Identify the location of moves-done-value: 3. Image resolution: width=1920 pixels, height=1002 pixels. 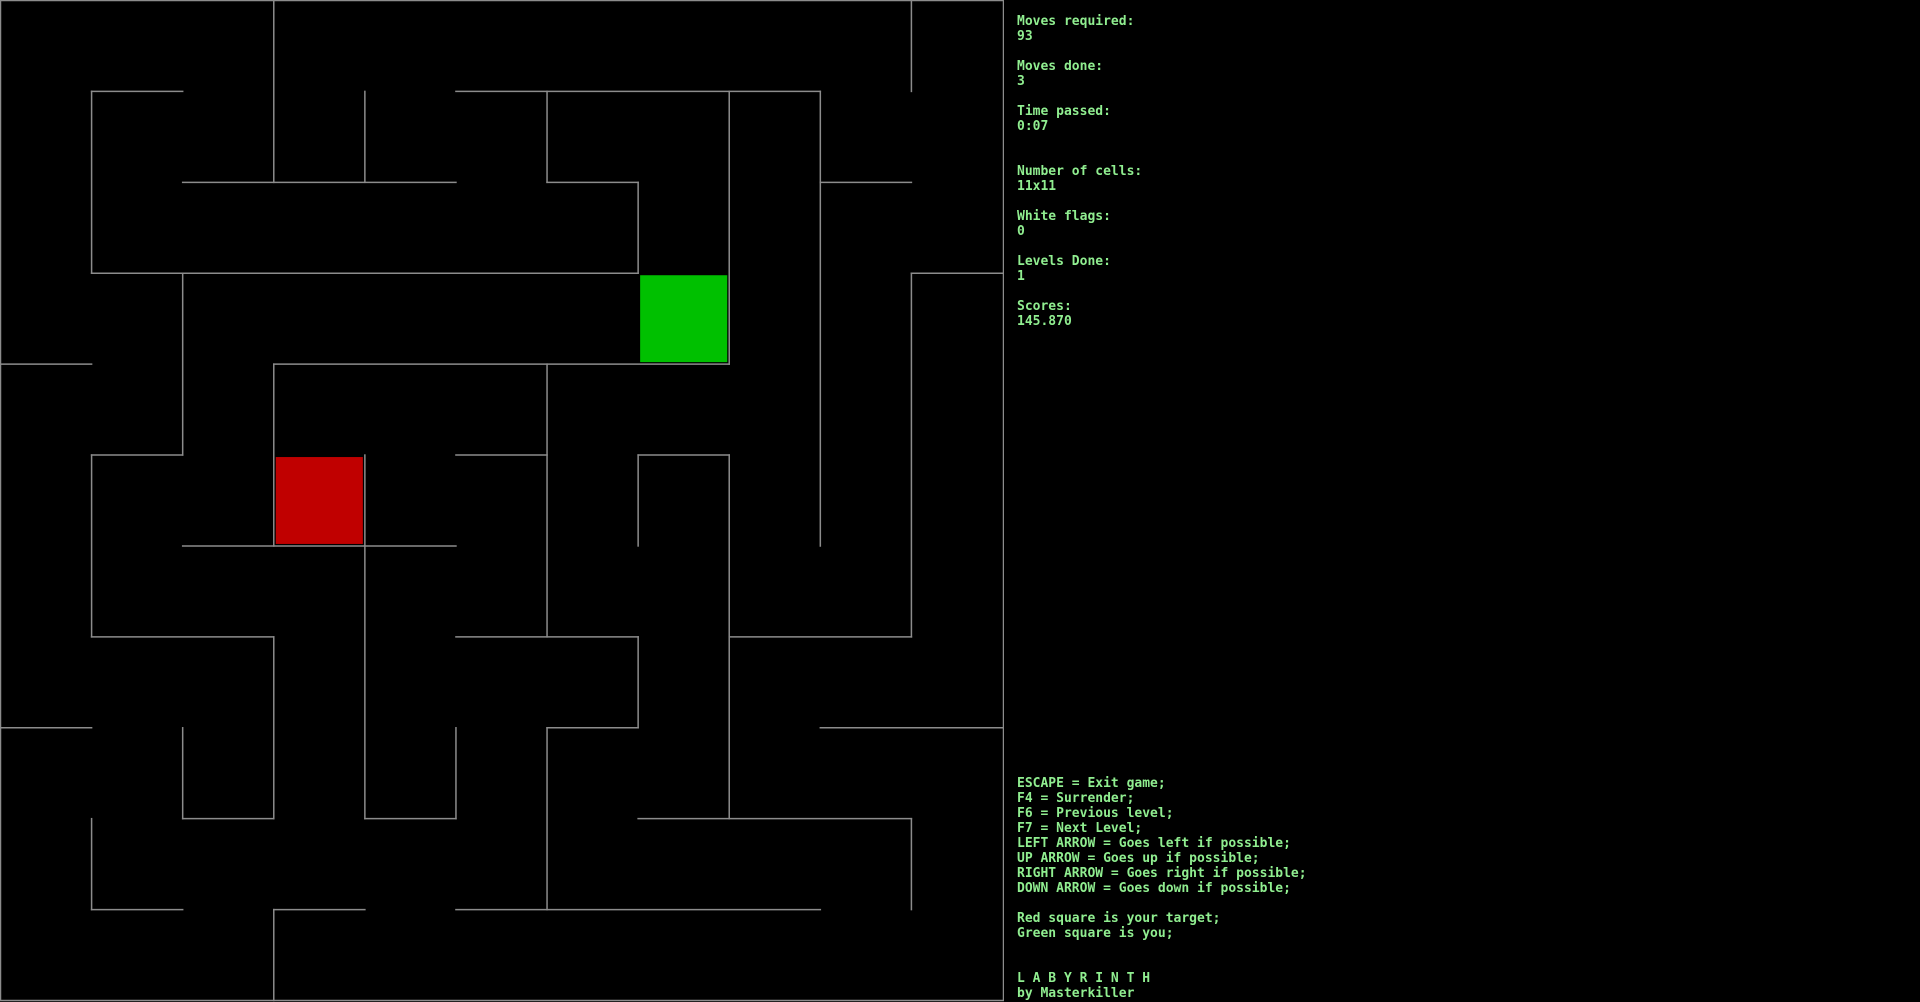
(1021, 81).